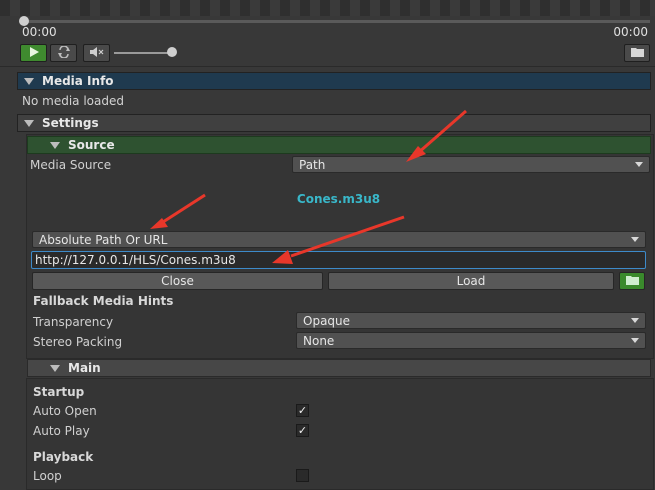 The height and width of the screenshot is (490, 655). I want to click on url-input: http://127.0.0.1/HLS/Cones.m3u8, so click(338, 260).